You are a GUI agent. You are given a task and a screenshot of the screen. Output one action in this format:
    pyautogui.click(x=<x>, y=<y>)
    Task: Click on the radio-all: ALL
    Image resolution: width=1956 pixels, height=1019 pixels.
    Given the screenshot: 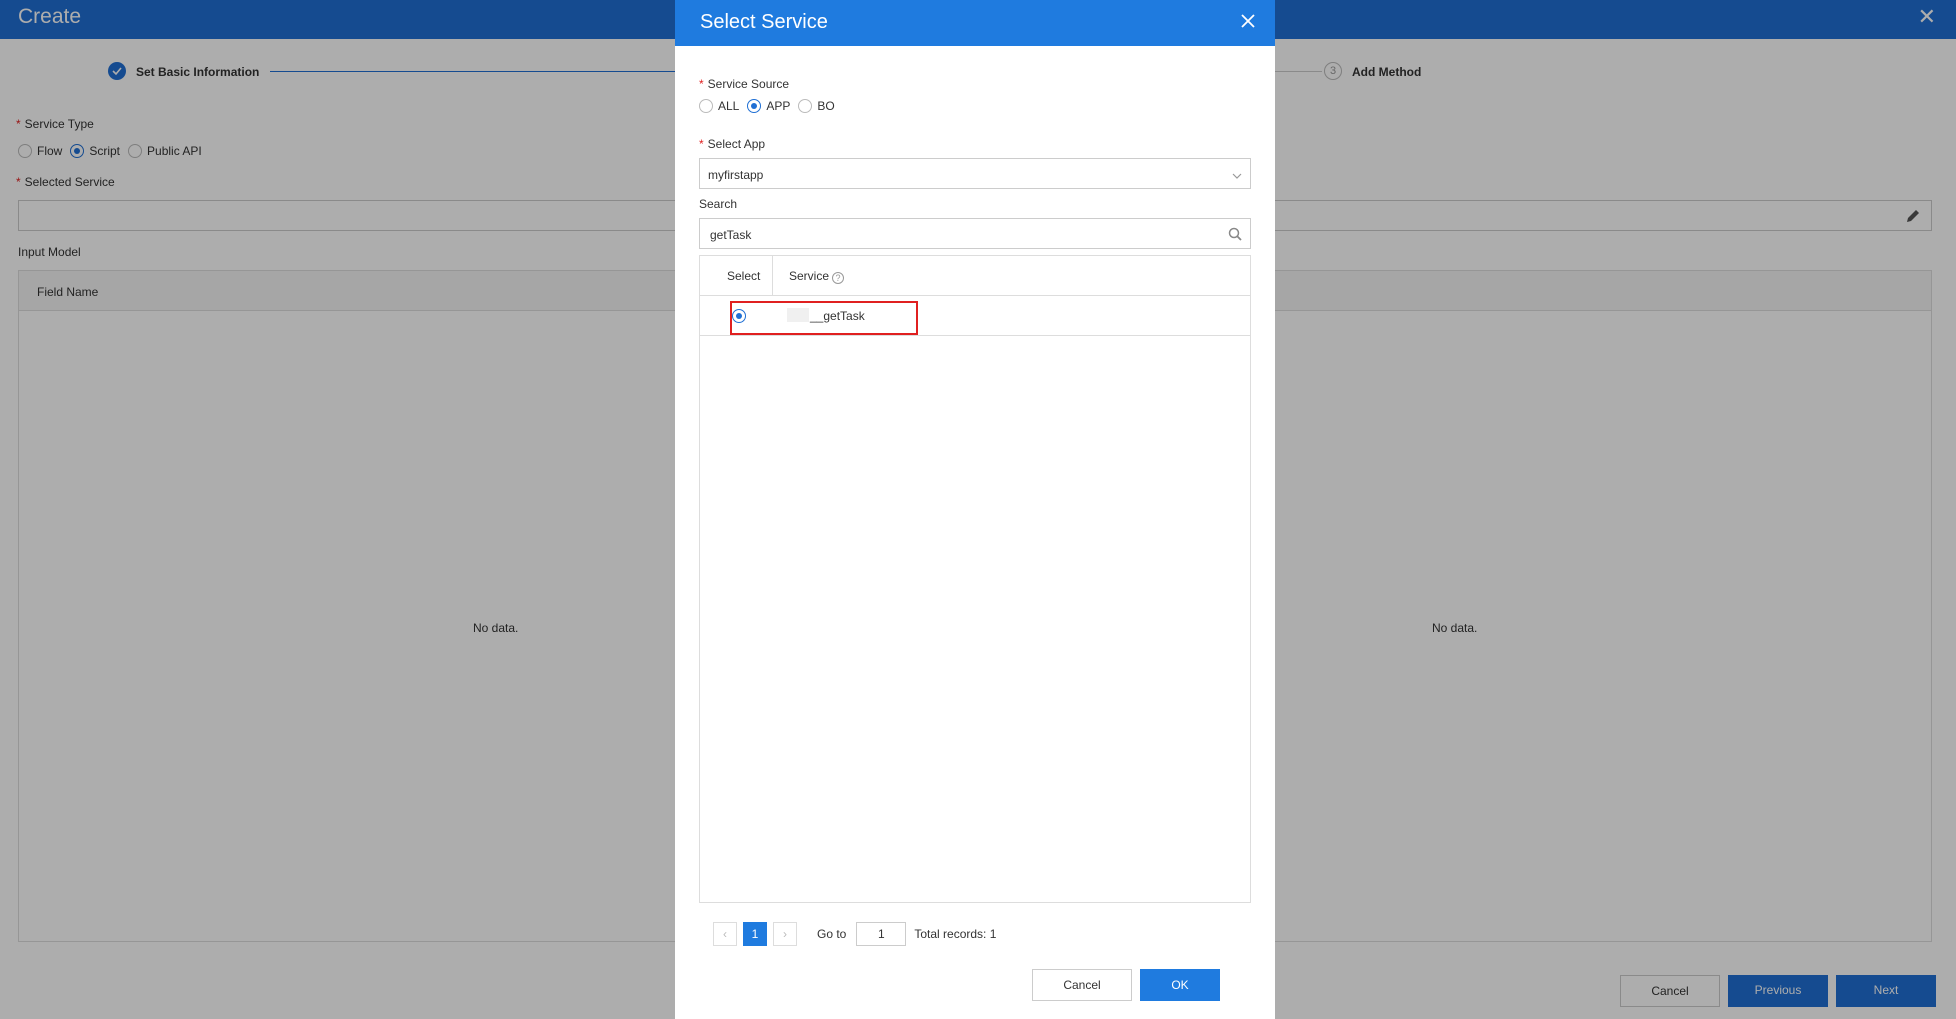 What is the action you would take?
    pyautogui.click(x=719, y=106)
    